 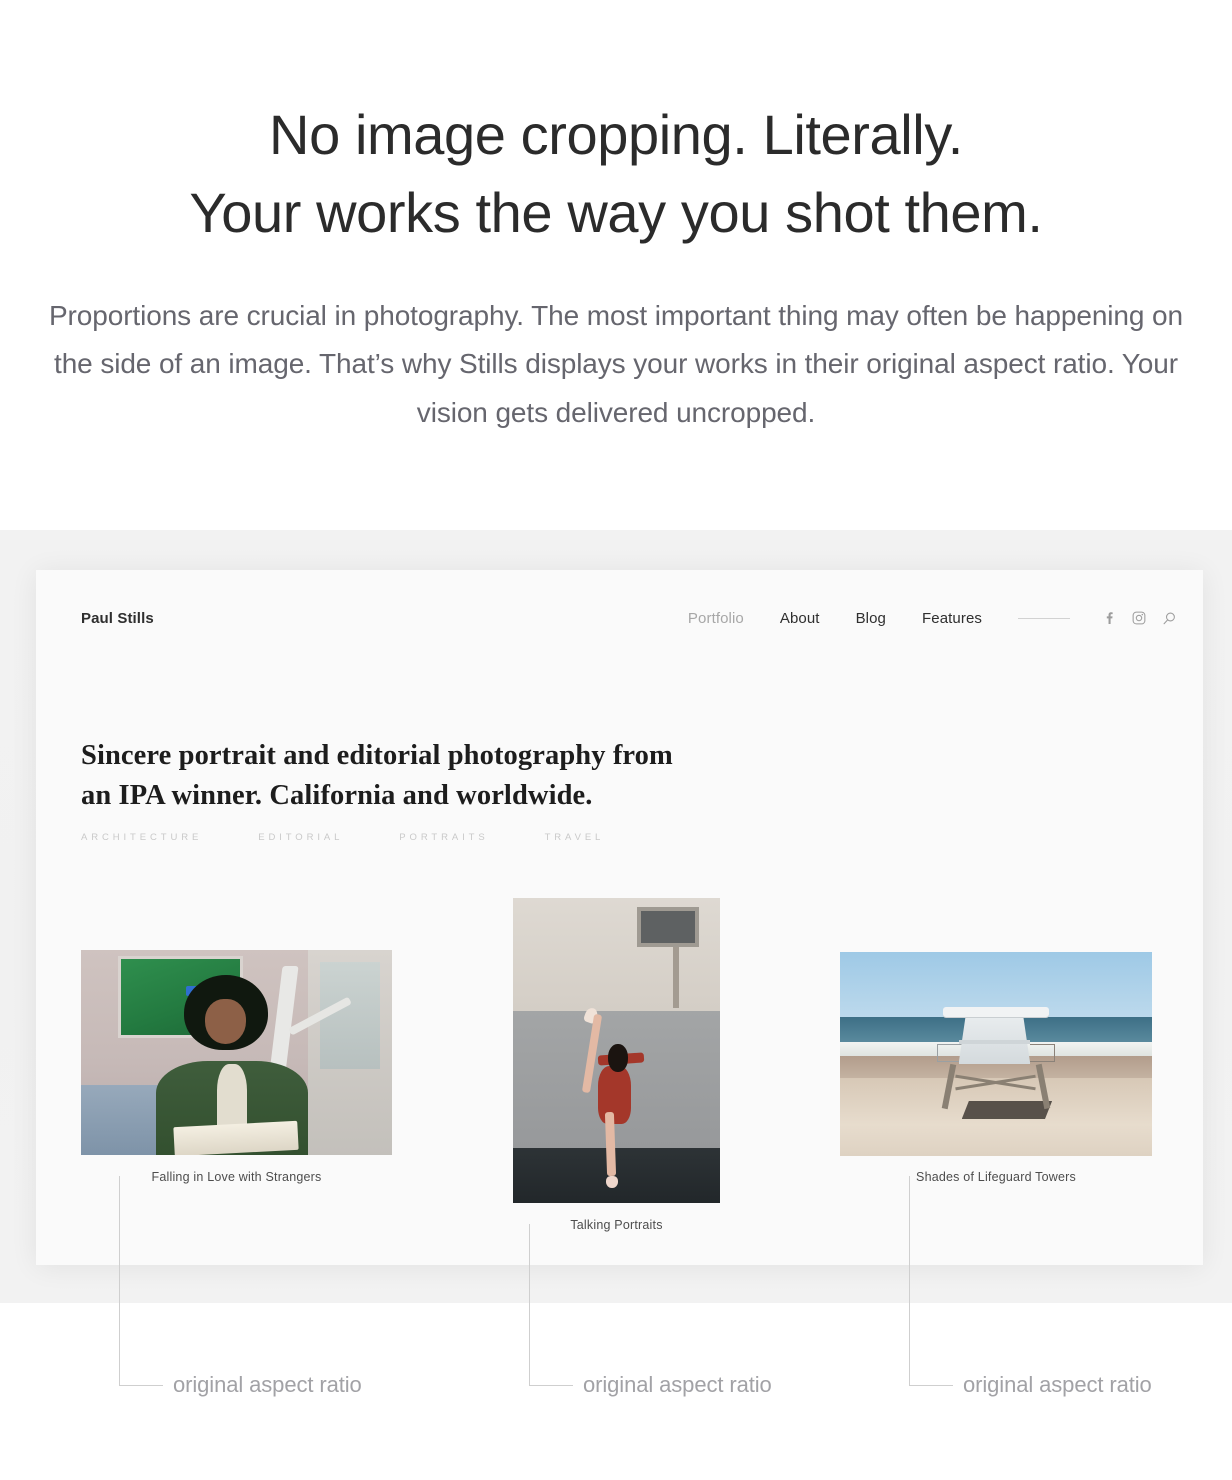 I want to click on annotation-label-2: original aspect ratio, so click(x=677, y=1384).